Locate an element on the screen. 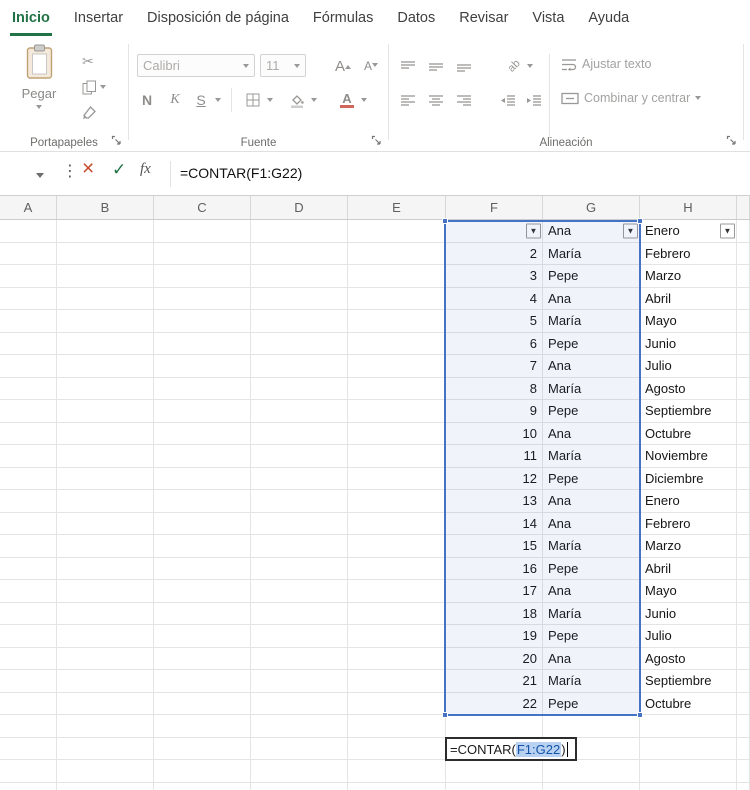 The height and width of the screenshot is (790, 750). fill-color-dropdown-icon is located at coordinates (314, 100).